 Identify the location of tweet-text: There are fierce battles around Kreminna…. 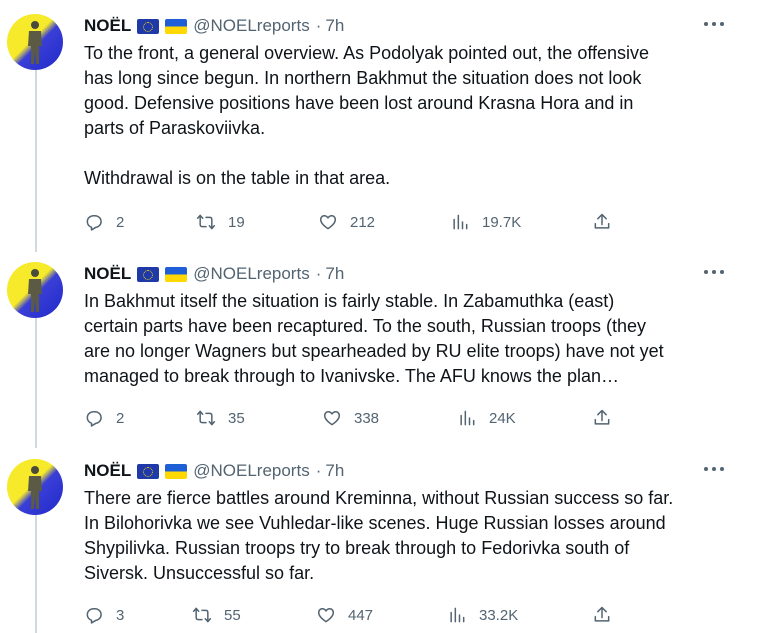
(379, 535).